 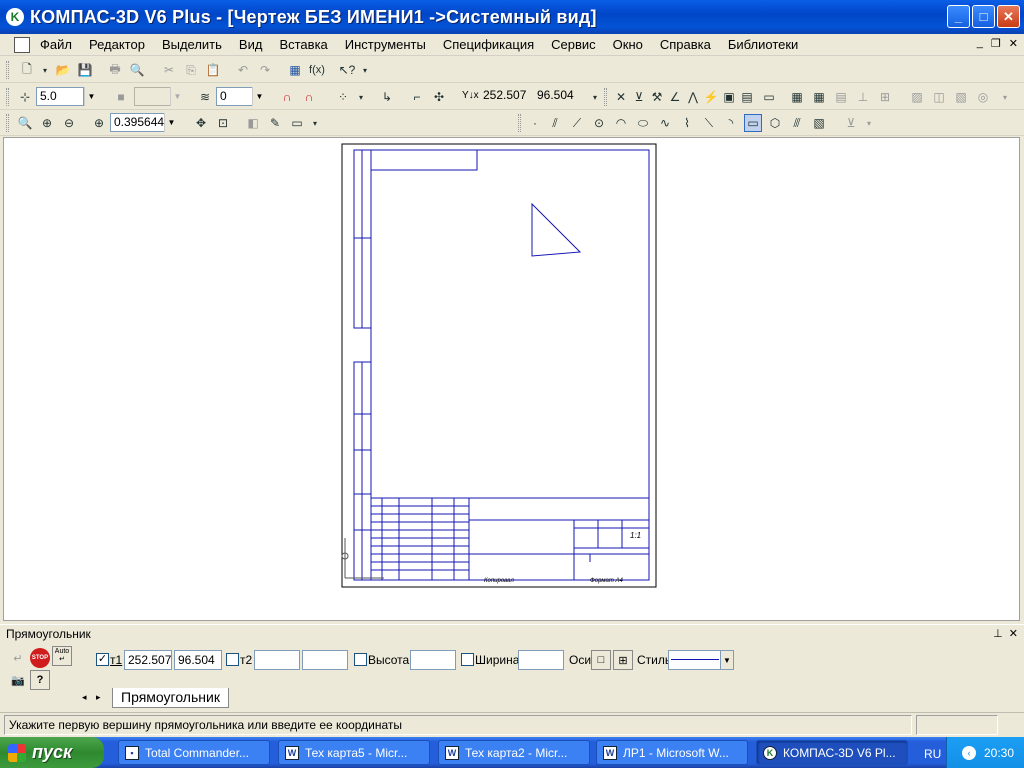 I want to click on copy-icon: ⎘, so click(x=191, y=70).